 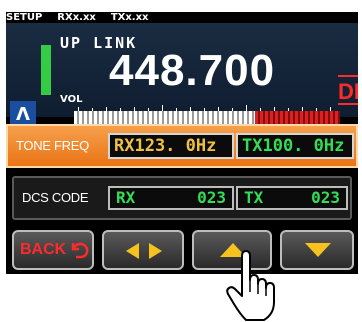 I want to click on dcs-code-row: DCS CODE RX 023 TX 023, so click(x=182, y=198).